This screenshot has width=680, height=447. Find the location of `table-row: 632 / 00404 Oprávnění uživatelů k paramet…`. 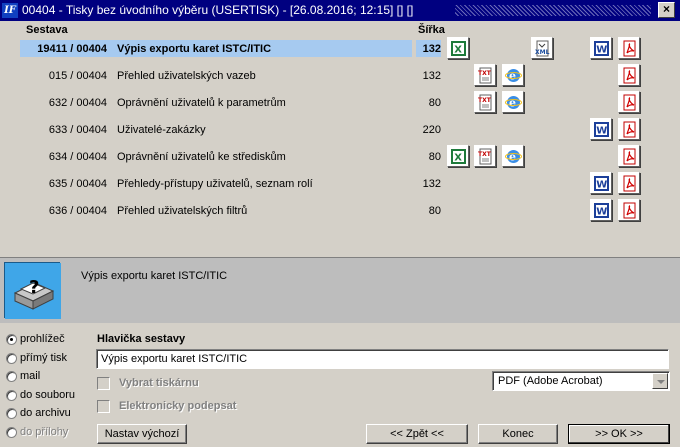

table-row: 632 / 00404 Oprávnění uživatelů k paramet… is located at coordinates (340, 103).